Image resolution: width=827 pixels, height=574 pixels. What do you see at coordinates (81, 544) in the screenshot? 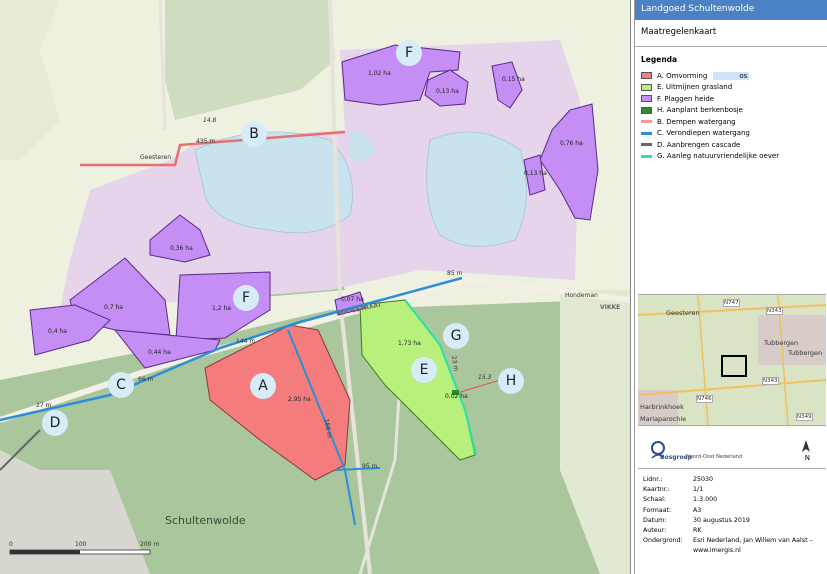
I see `scale-100: 100` at bounding box center [81, 544].